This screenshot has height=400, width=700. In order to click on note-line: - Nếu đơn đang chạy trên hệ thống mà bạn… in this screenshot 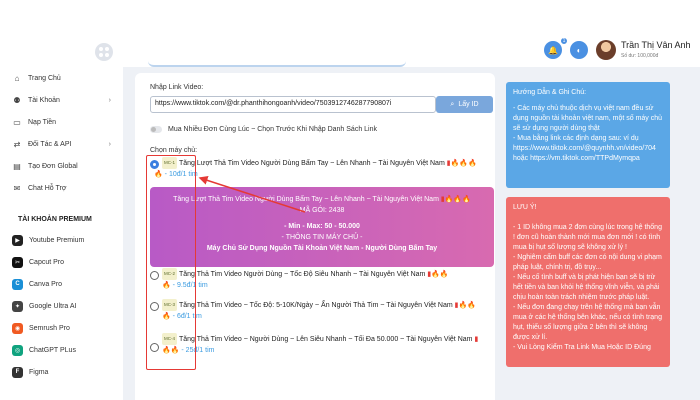, I will do `click(587, 322)`.